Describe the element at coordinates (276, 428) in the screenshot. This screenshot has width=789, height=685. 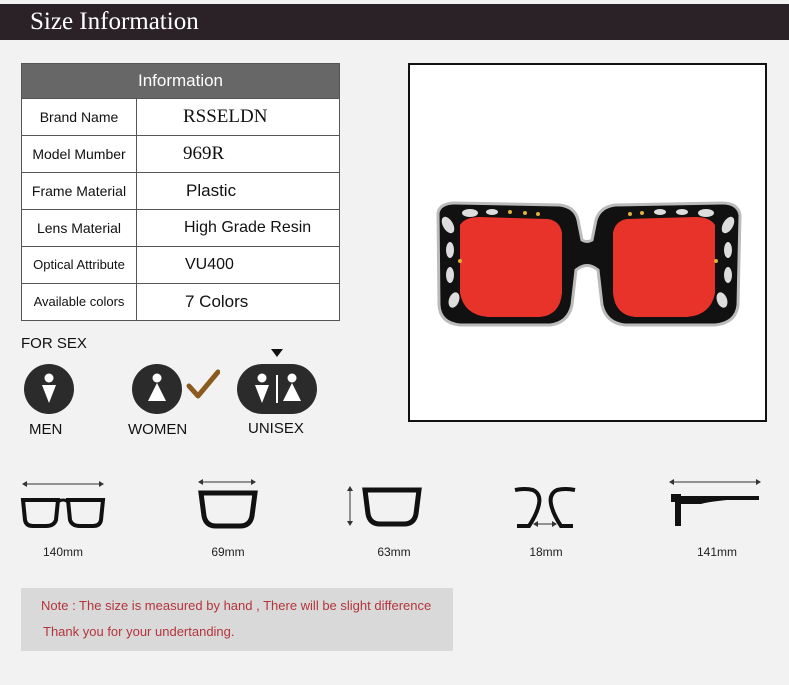
I see `unisex-label: UNISEX` at that location.